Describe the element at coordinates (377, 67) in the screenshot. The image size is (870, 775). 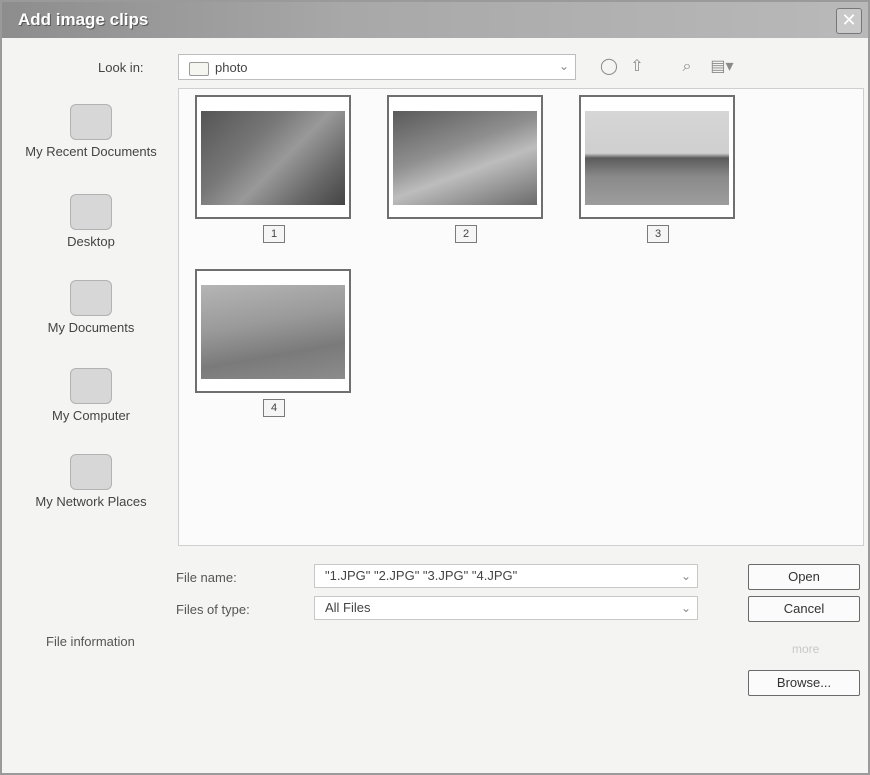
I see `look-in-dropdown: photo ⌄` at that location.